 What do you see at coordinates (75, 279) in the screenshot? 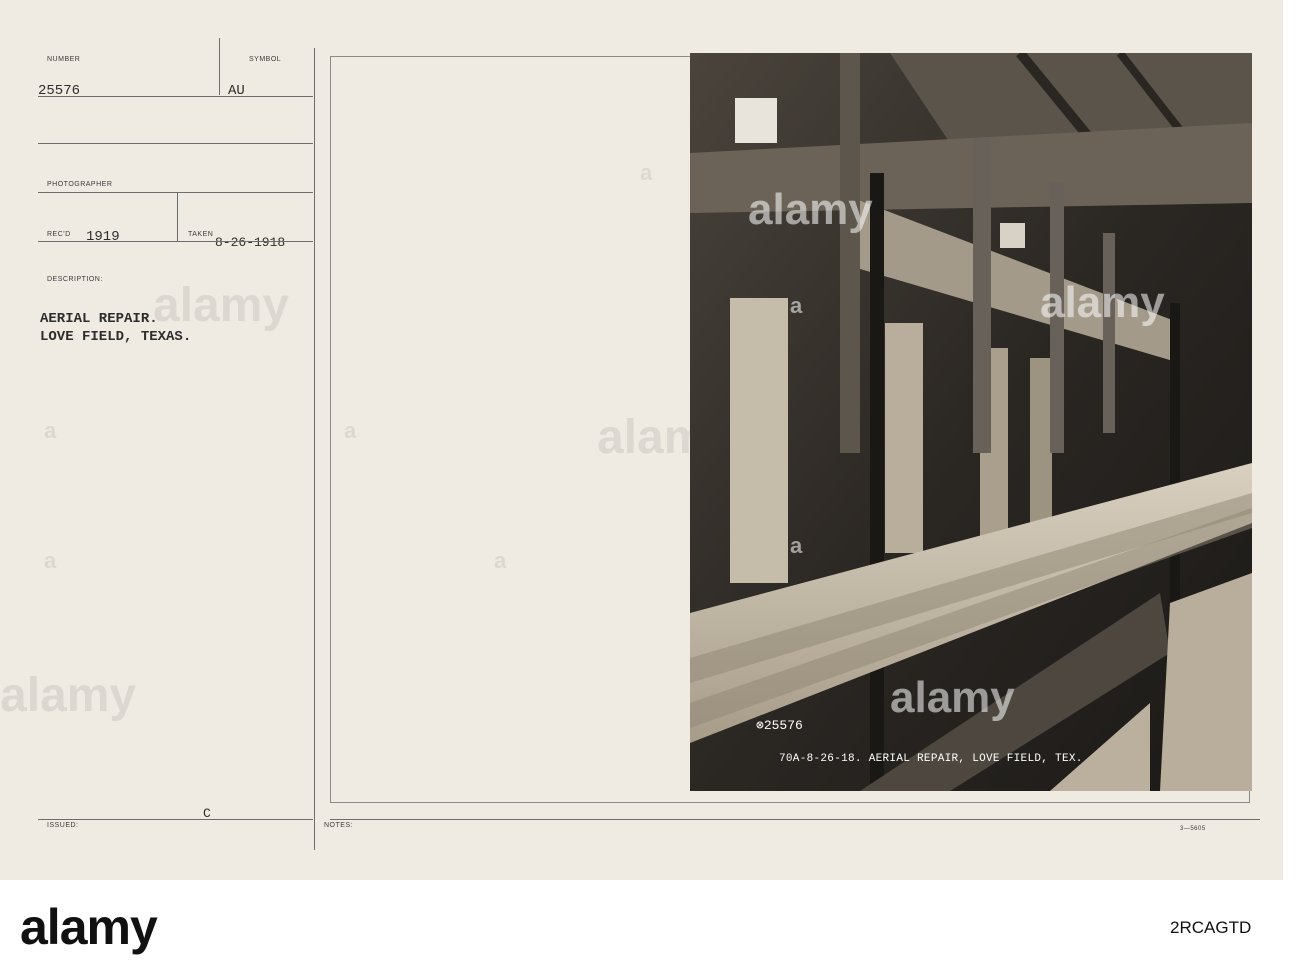
I see `description-label: DESCRIPTION:` at bounding box center [75, 279].